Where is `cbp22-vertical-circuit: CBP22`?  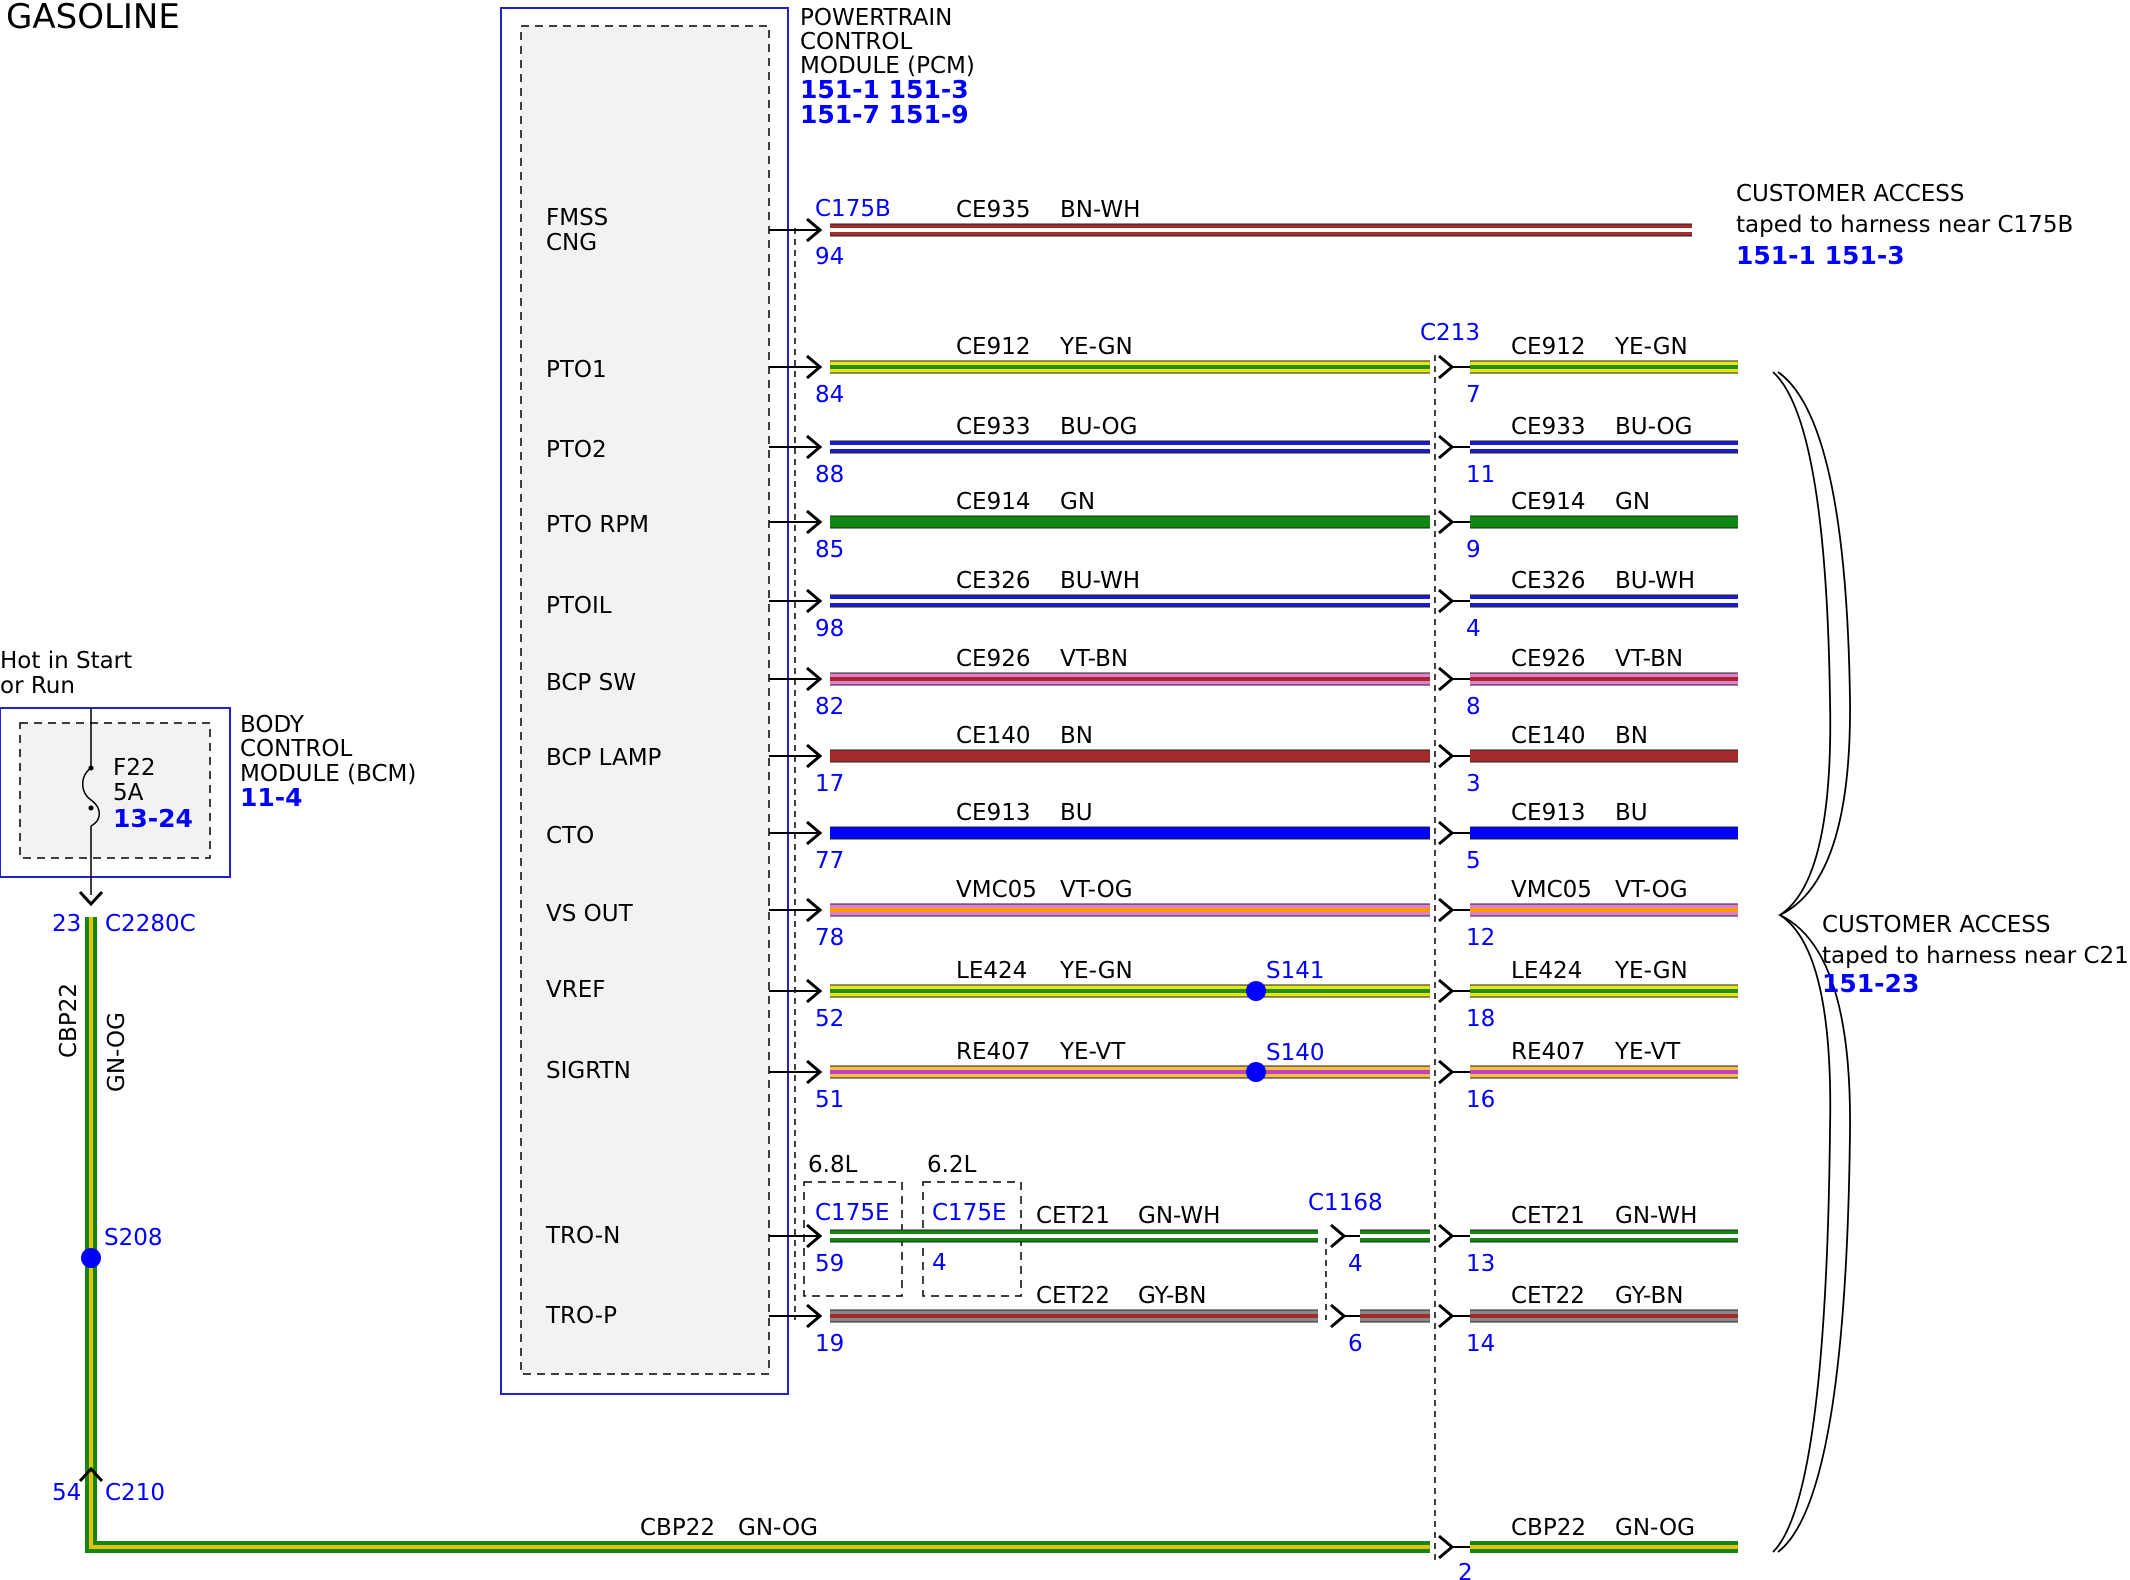 cbp22-vertical-circuit: CBP22 is located at coordinates (69, 1020).